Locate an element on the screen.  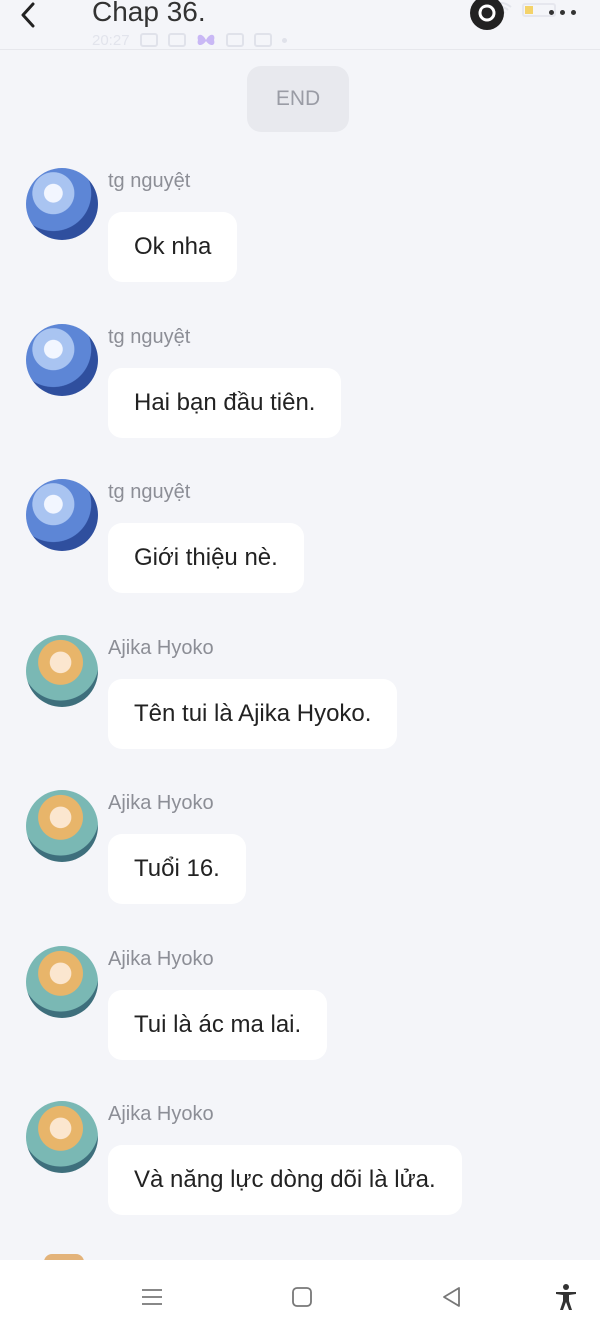
status-bar: 20:27 is located at coordinates (327, 40).